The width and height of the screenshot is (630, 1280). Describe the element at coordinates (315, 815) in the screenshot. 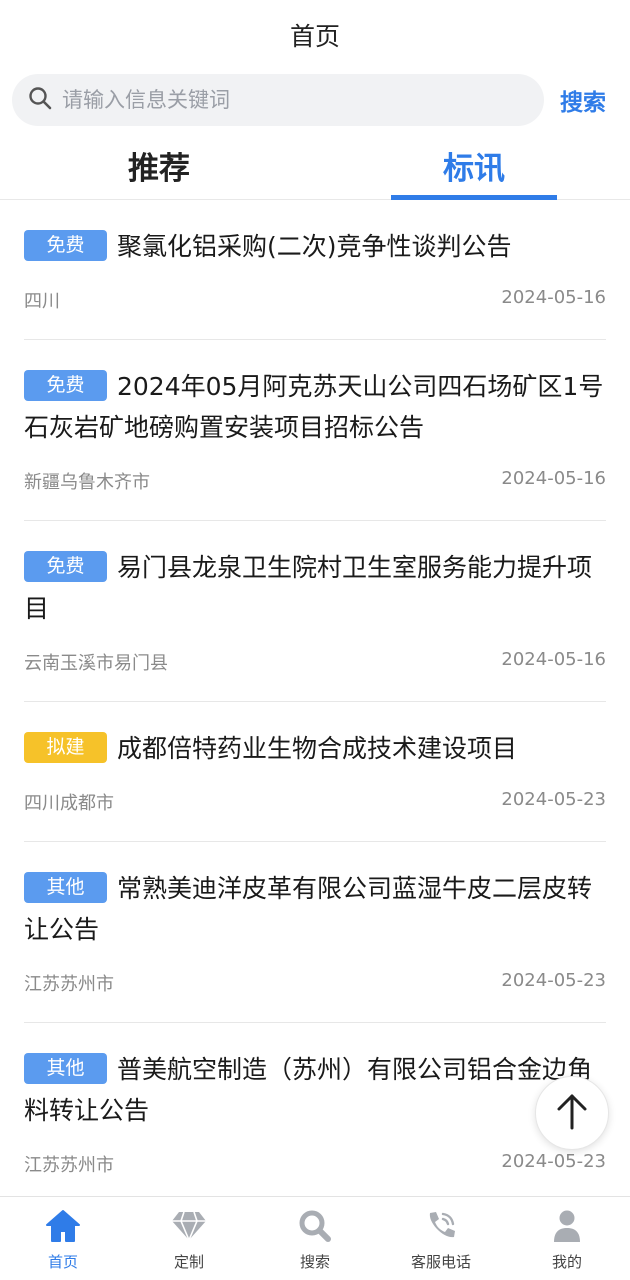

I see `item-meta: 四川成都市 2024-05-23` at that location.